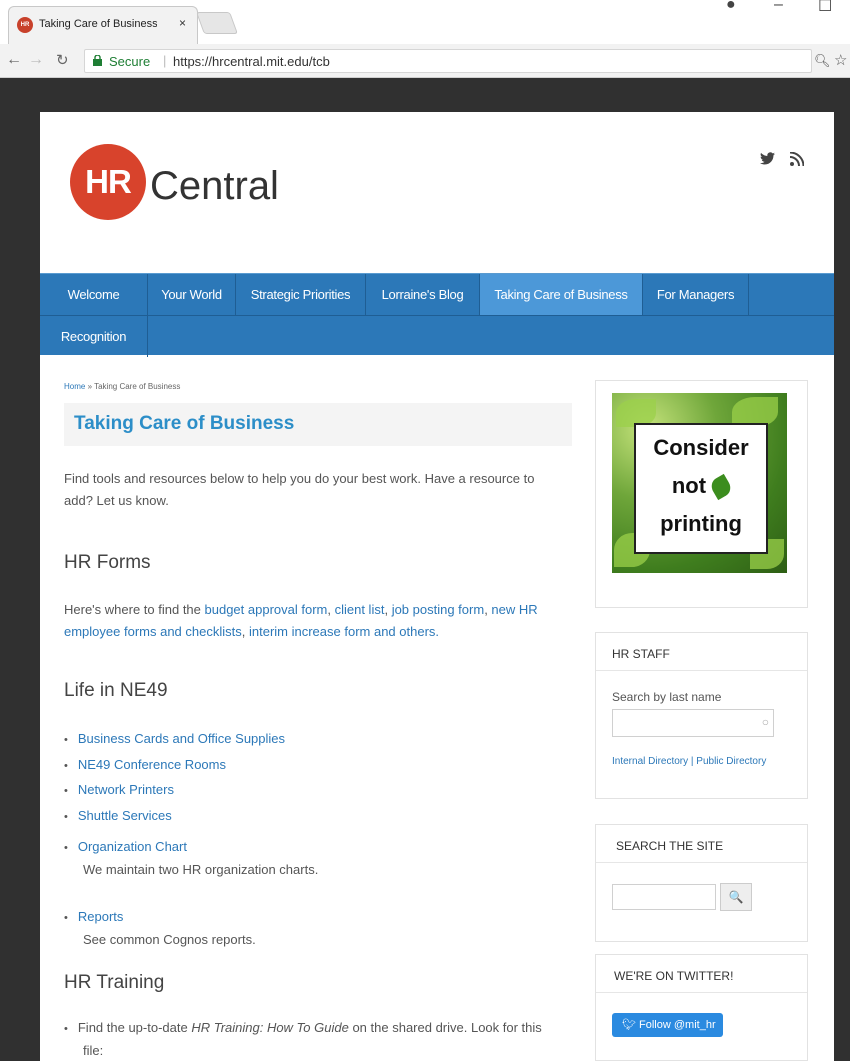  Describe the element at coordinates (767, 160) in the screenshot. I see `twitter-icon` at that location.